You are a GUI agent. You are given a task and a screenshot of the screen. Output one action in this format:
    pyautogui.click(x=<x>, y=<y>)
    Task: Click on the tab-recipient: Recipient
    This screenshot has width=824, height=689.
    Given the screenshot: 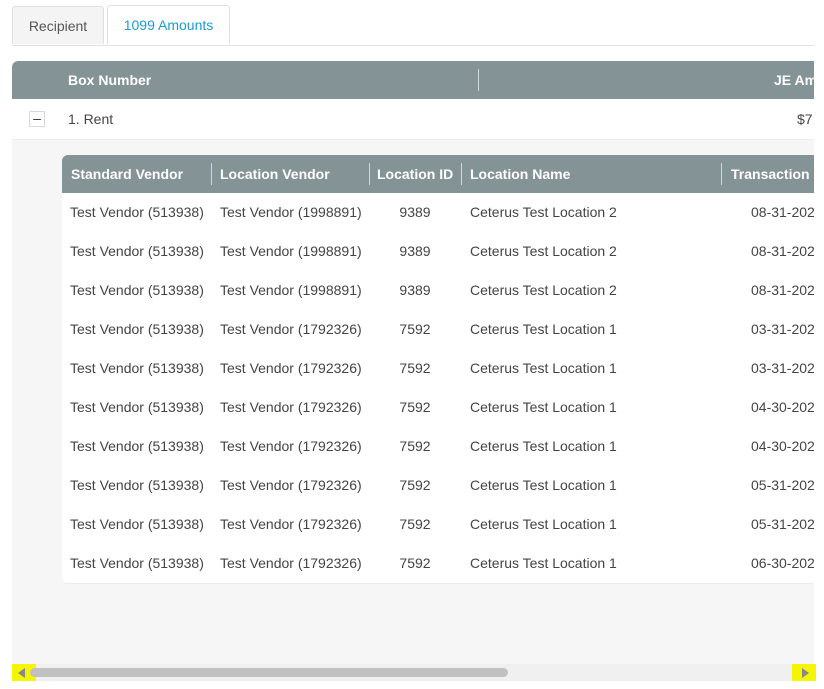 What is the action you would take?
    pyautogui.click(x=58, y=25)
    